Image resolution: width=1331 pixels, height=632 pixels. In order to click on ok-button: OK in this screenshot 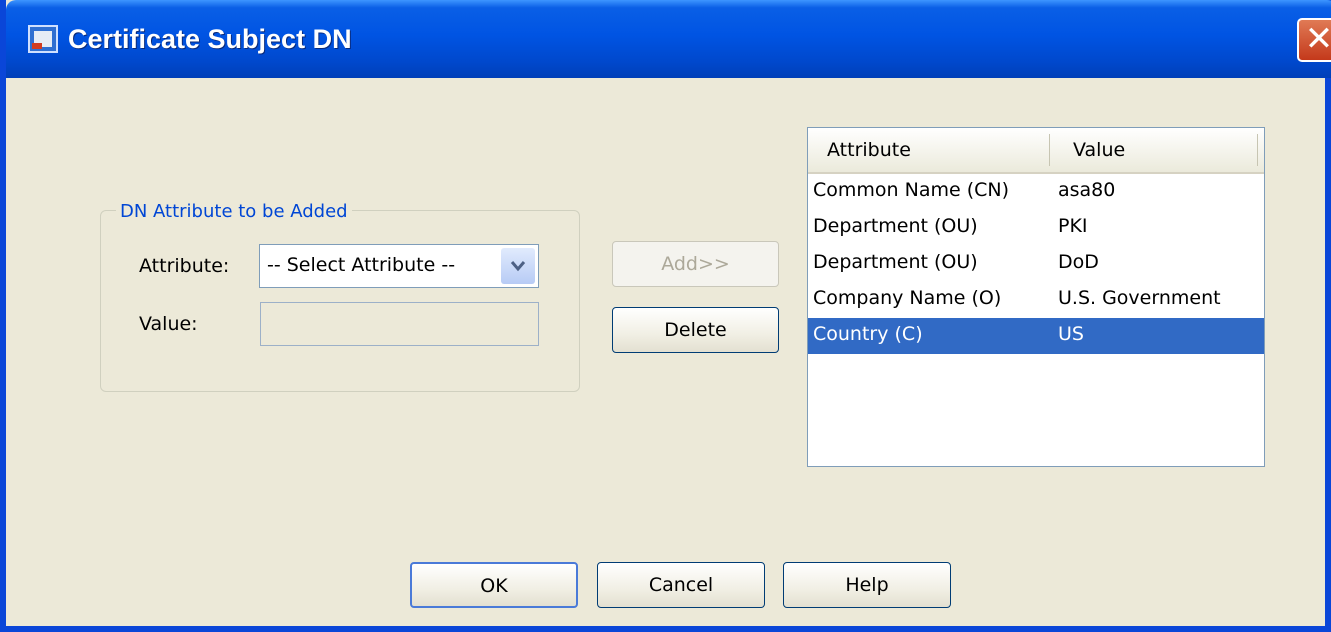, I will do `click(494, 585)`.